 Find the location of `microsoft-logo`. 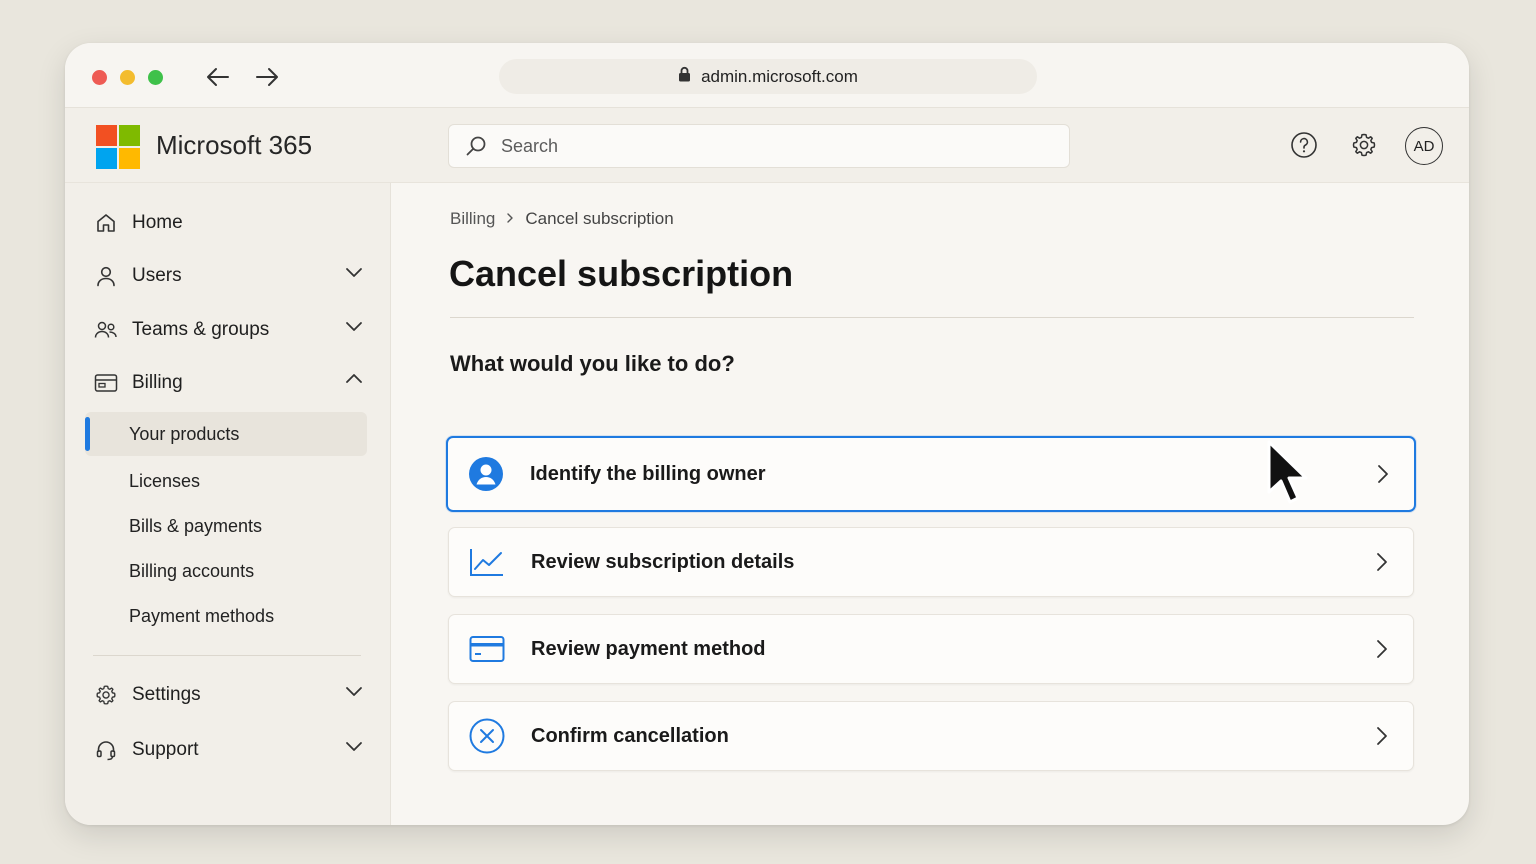

microsoft-logo is located at coordinates (118, 147).